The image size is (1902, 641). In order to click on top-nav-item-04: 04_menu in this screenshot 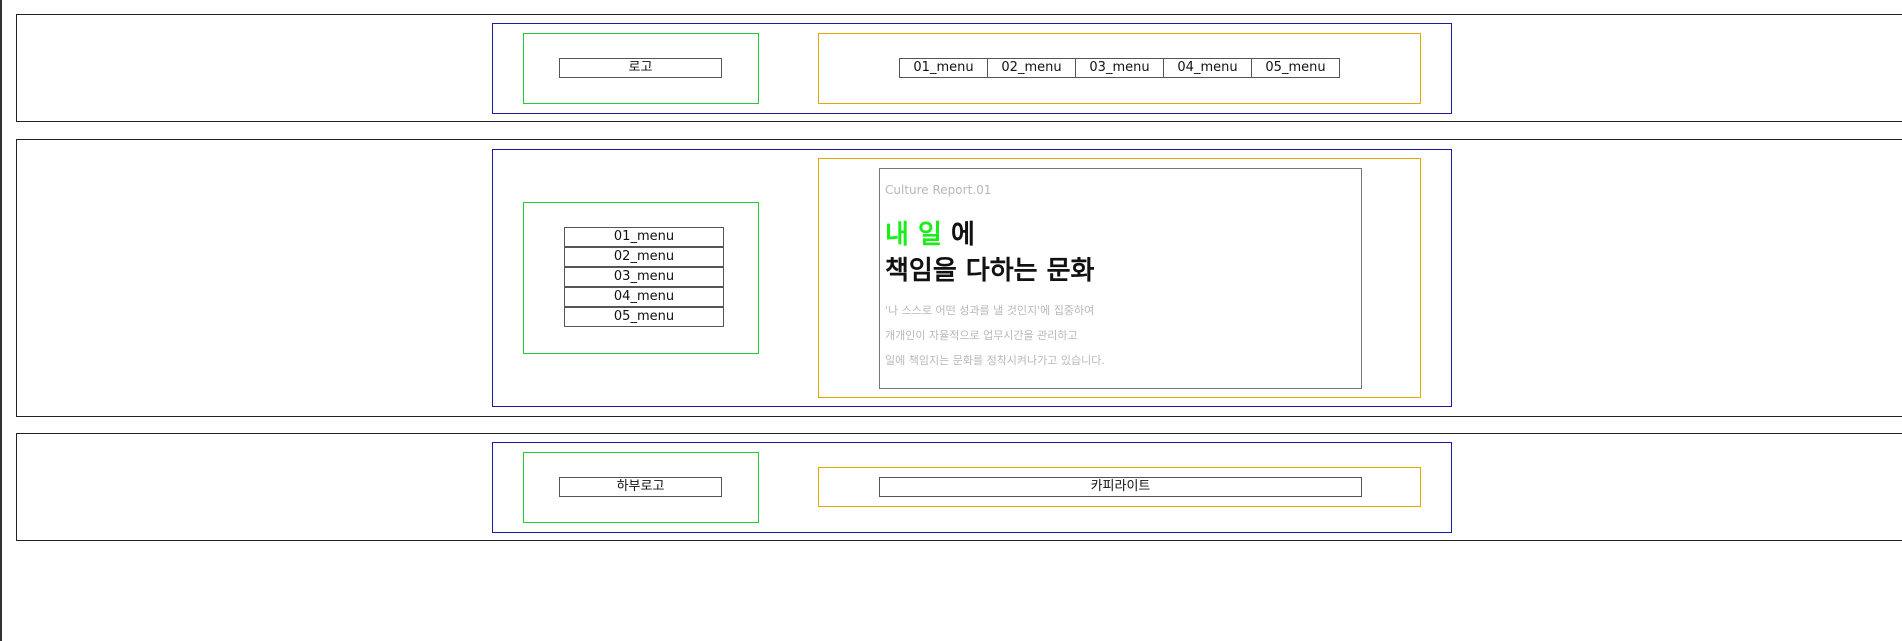, I will do `click(1207, 68)`.